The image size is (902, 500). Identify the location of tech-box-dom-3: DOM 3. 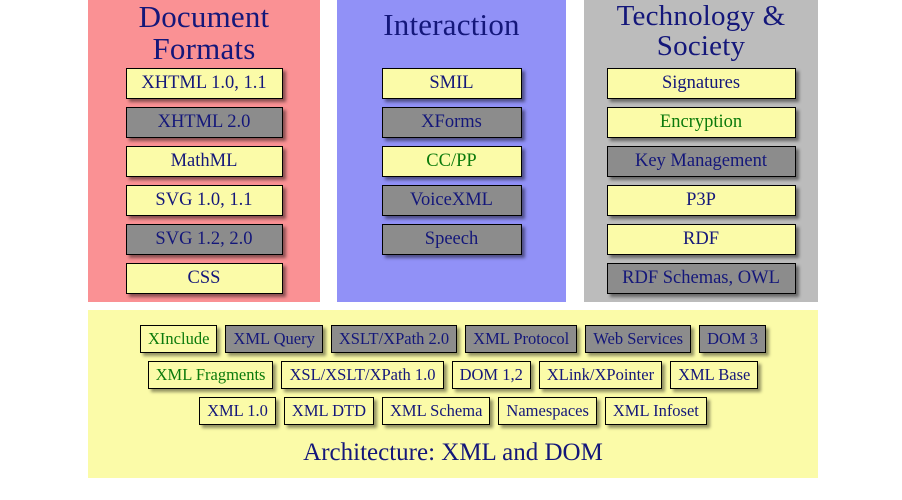
(732, 339).